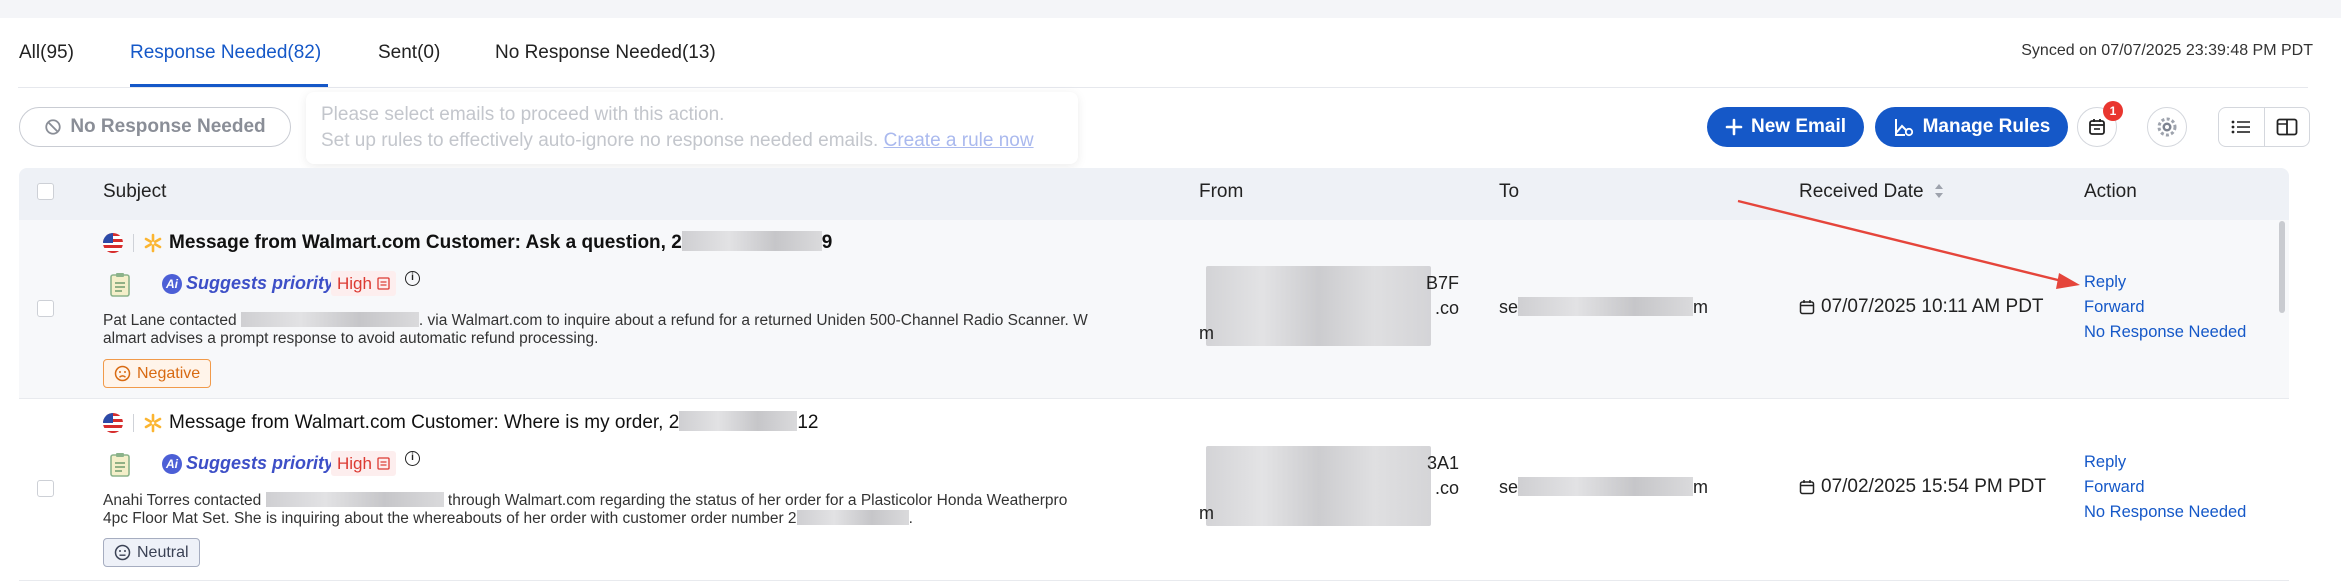 The height and width of the screenshot is (581, 2341). I want to click on from-line-1: 3A1, so click(1442, 463).